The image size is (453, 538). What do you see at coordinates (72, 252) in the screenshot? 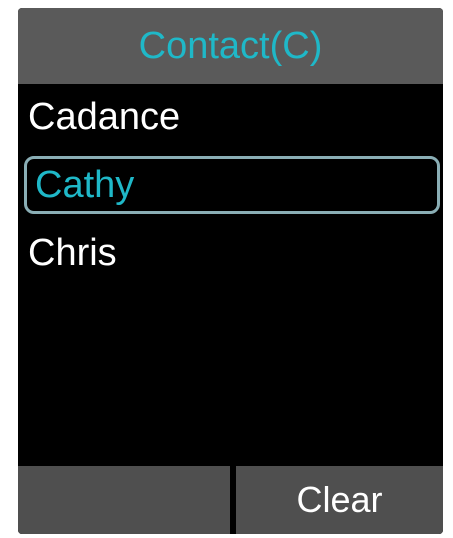
I see `contact-name: Chris` at bounding box center [72, 252].